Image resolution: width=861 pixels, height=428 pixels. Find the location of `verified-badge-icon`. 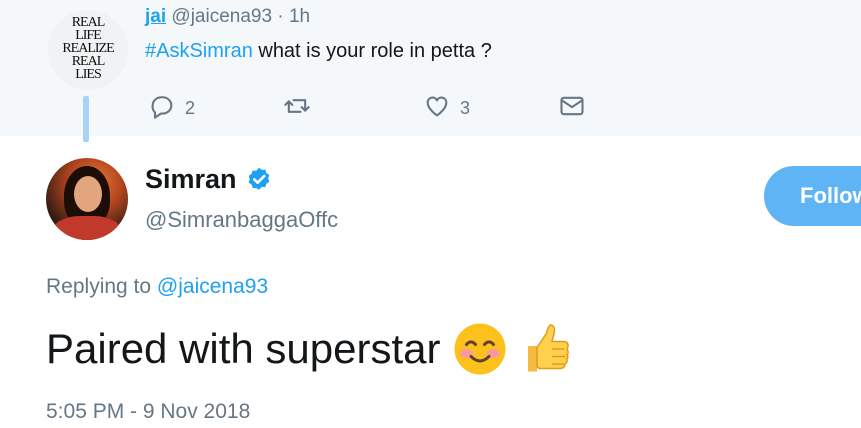

verified-badge-icon is located at coordinates (258, 178).